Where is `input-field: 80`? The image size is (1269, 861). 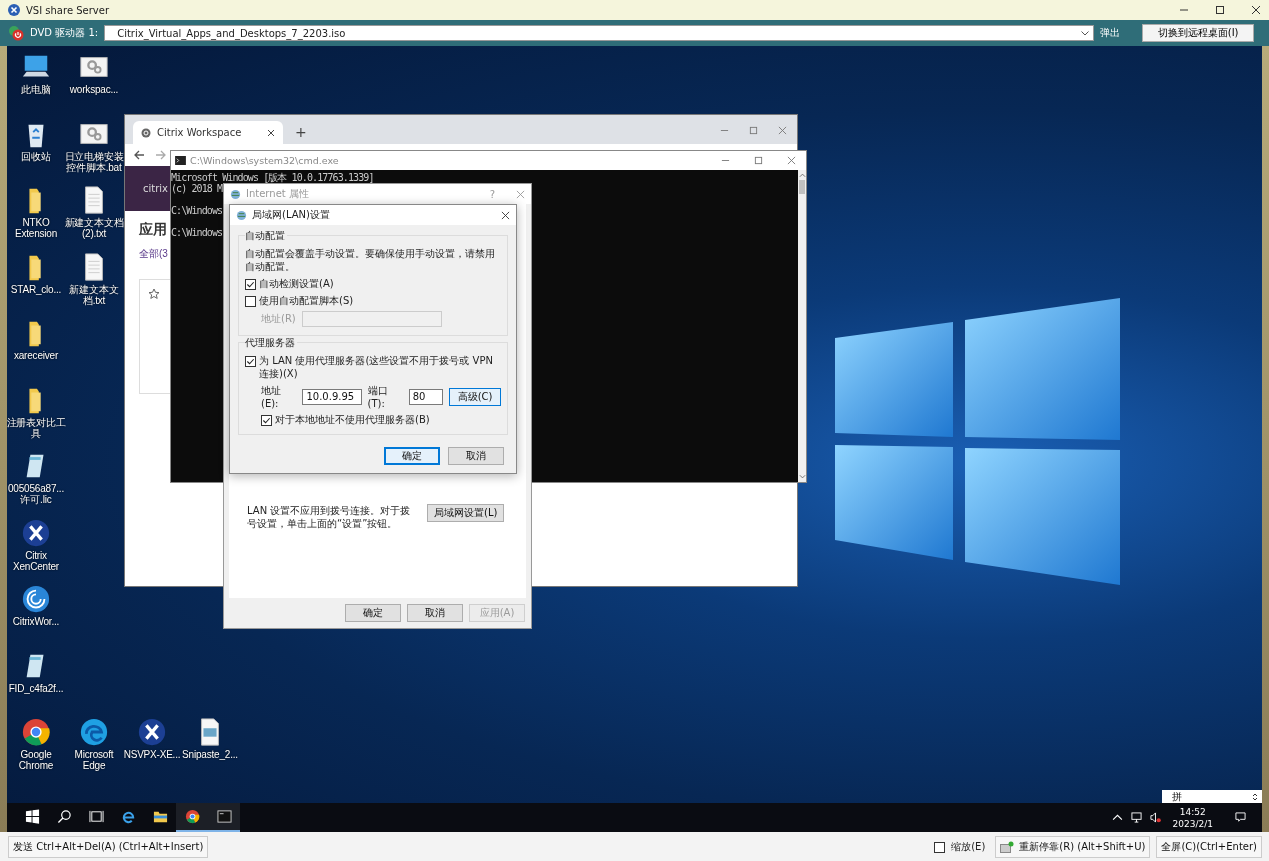 input-field: 80 is located at coordinates (426, 396).